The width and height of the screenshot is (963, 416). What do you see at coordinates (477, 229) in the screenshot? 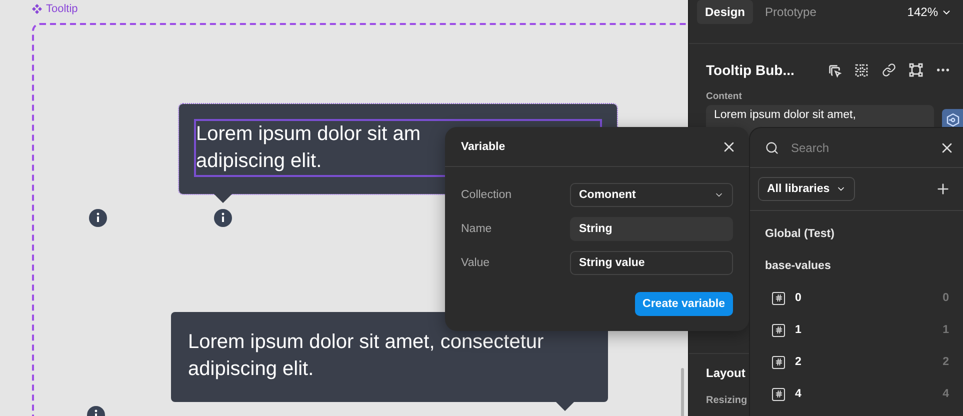
I see `field-label: Name` at bounding box center [477, 229].